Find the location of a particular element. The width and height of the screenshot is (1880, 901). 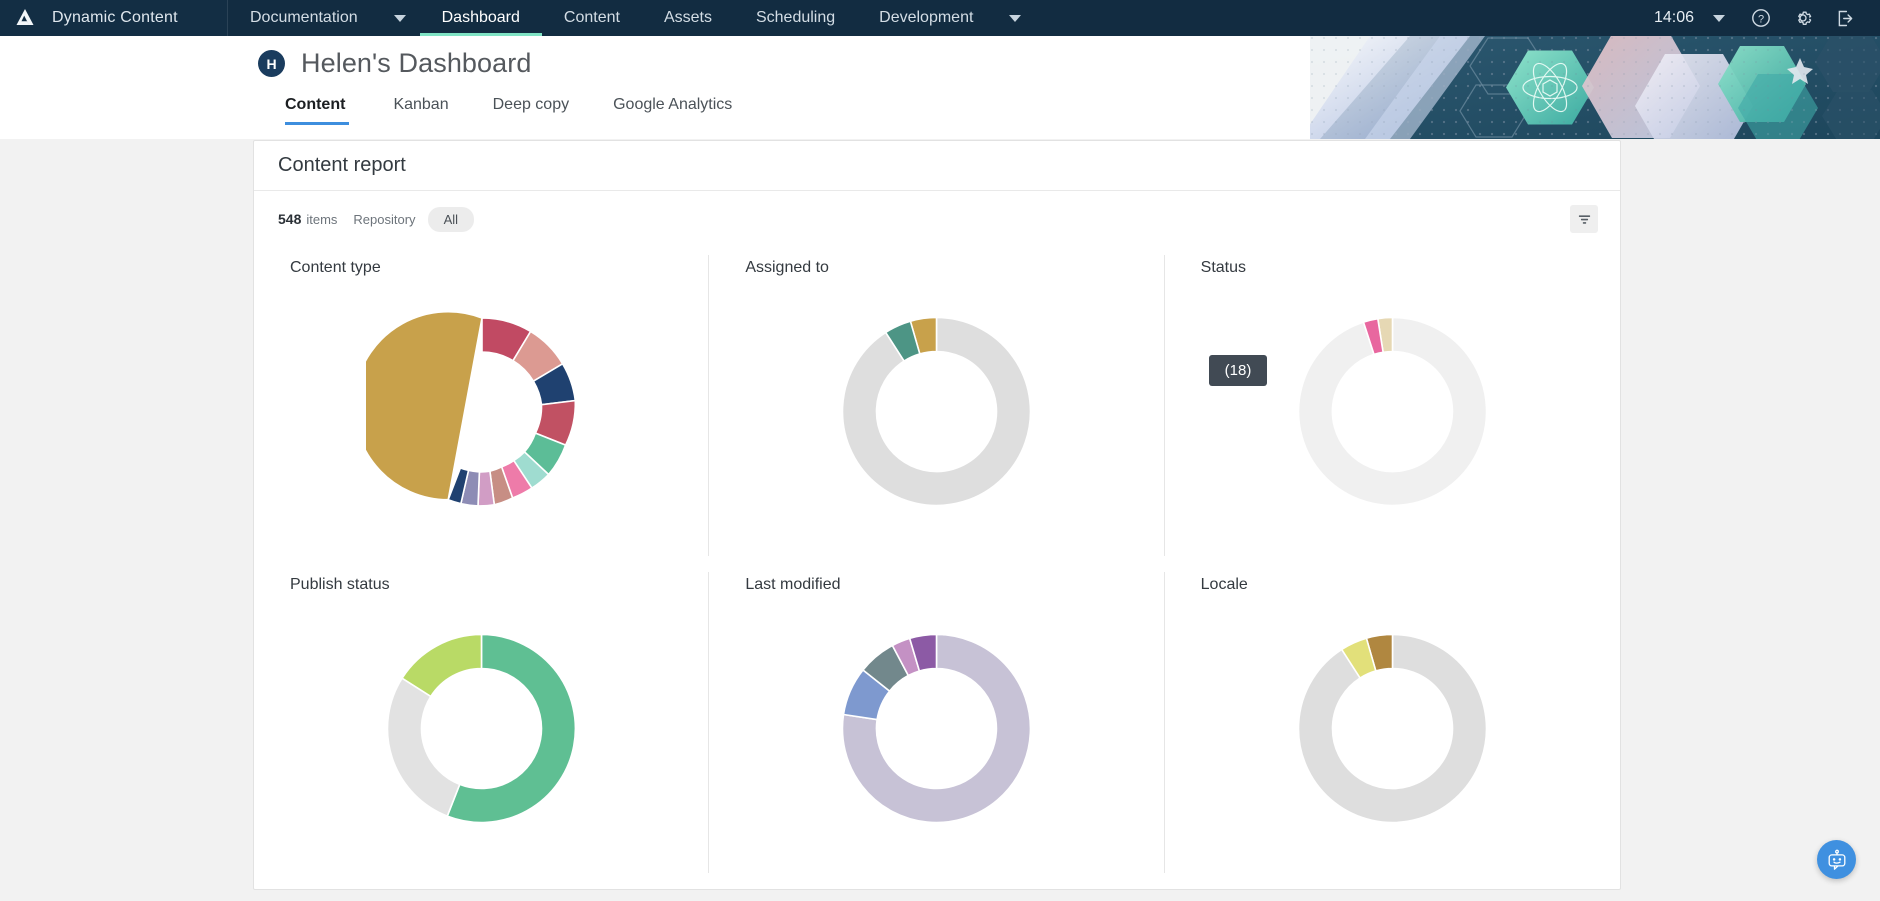

chatbot-button is located at coordinates (1836, 859).